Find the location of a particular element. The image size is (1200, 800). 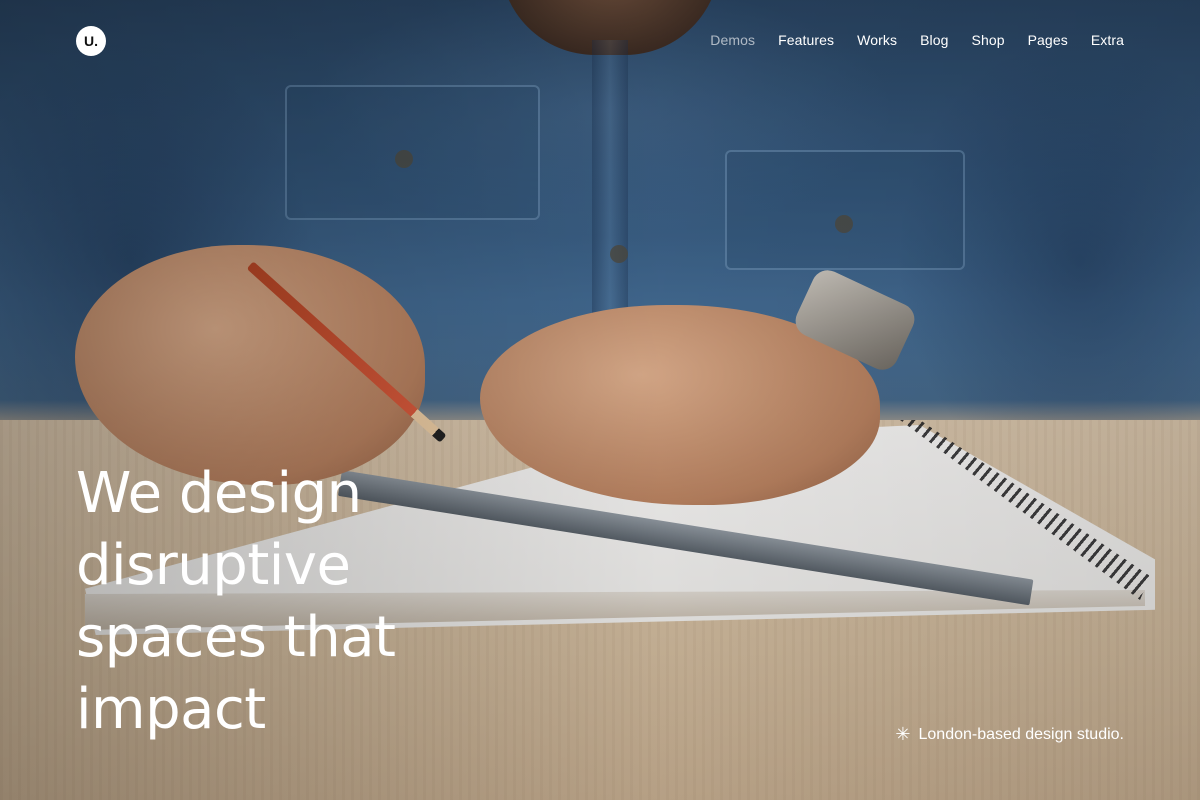

nav-item-features: Features is located at coordinates (806, 40).